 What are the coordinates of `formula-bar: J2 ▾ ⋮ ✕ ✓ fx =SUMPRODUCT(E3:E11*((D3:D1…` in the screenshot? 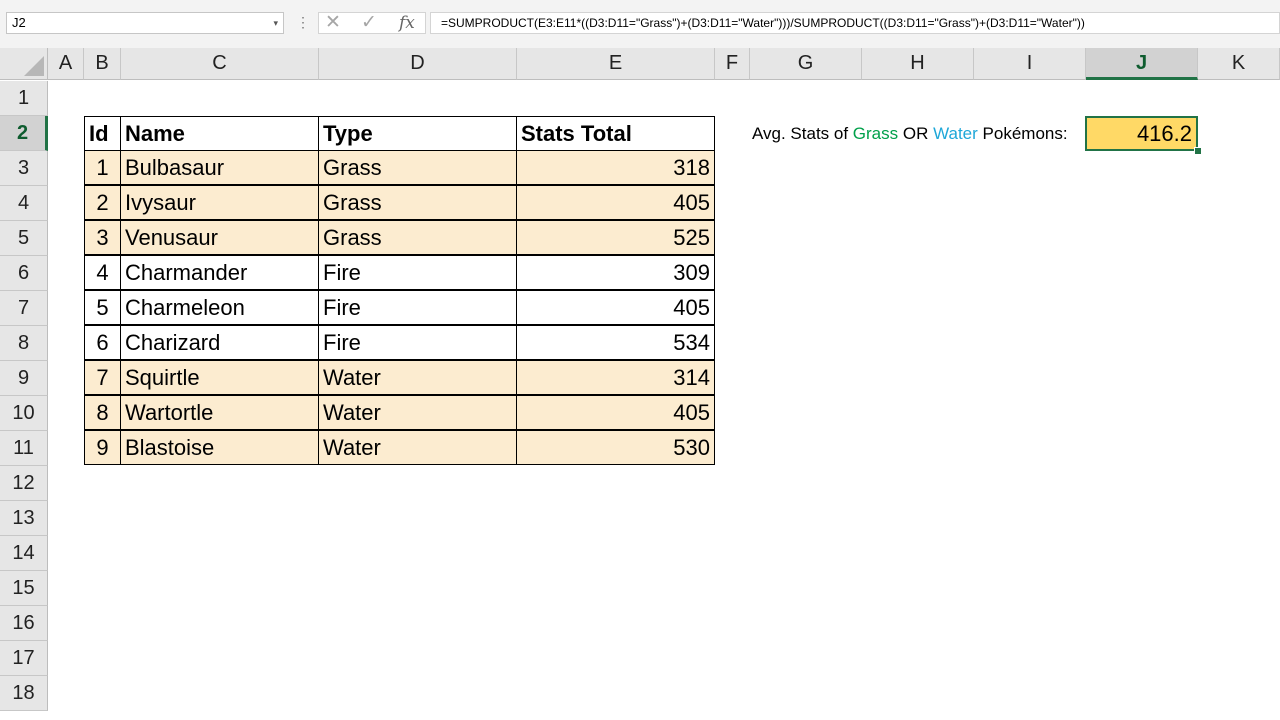 It's located at (640, 24).